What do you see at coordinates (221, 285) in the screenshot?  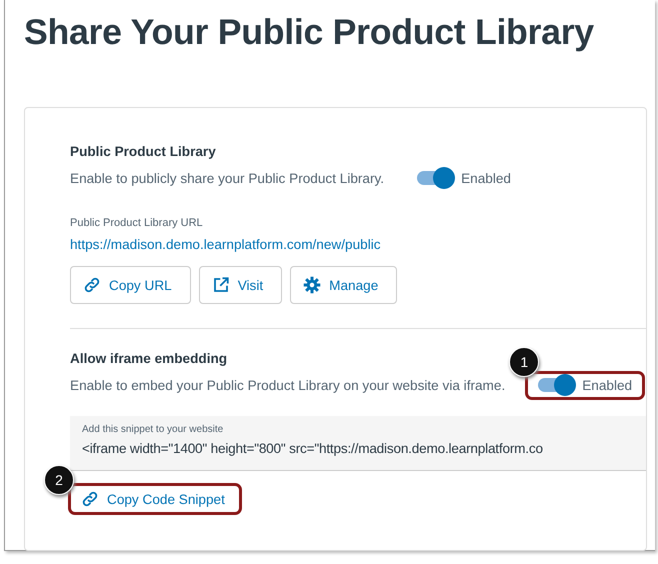 I see `external-link-icon` at bounding box center [221, 285].